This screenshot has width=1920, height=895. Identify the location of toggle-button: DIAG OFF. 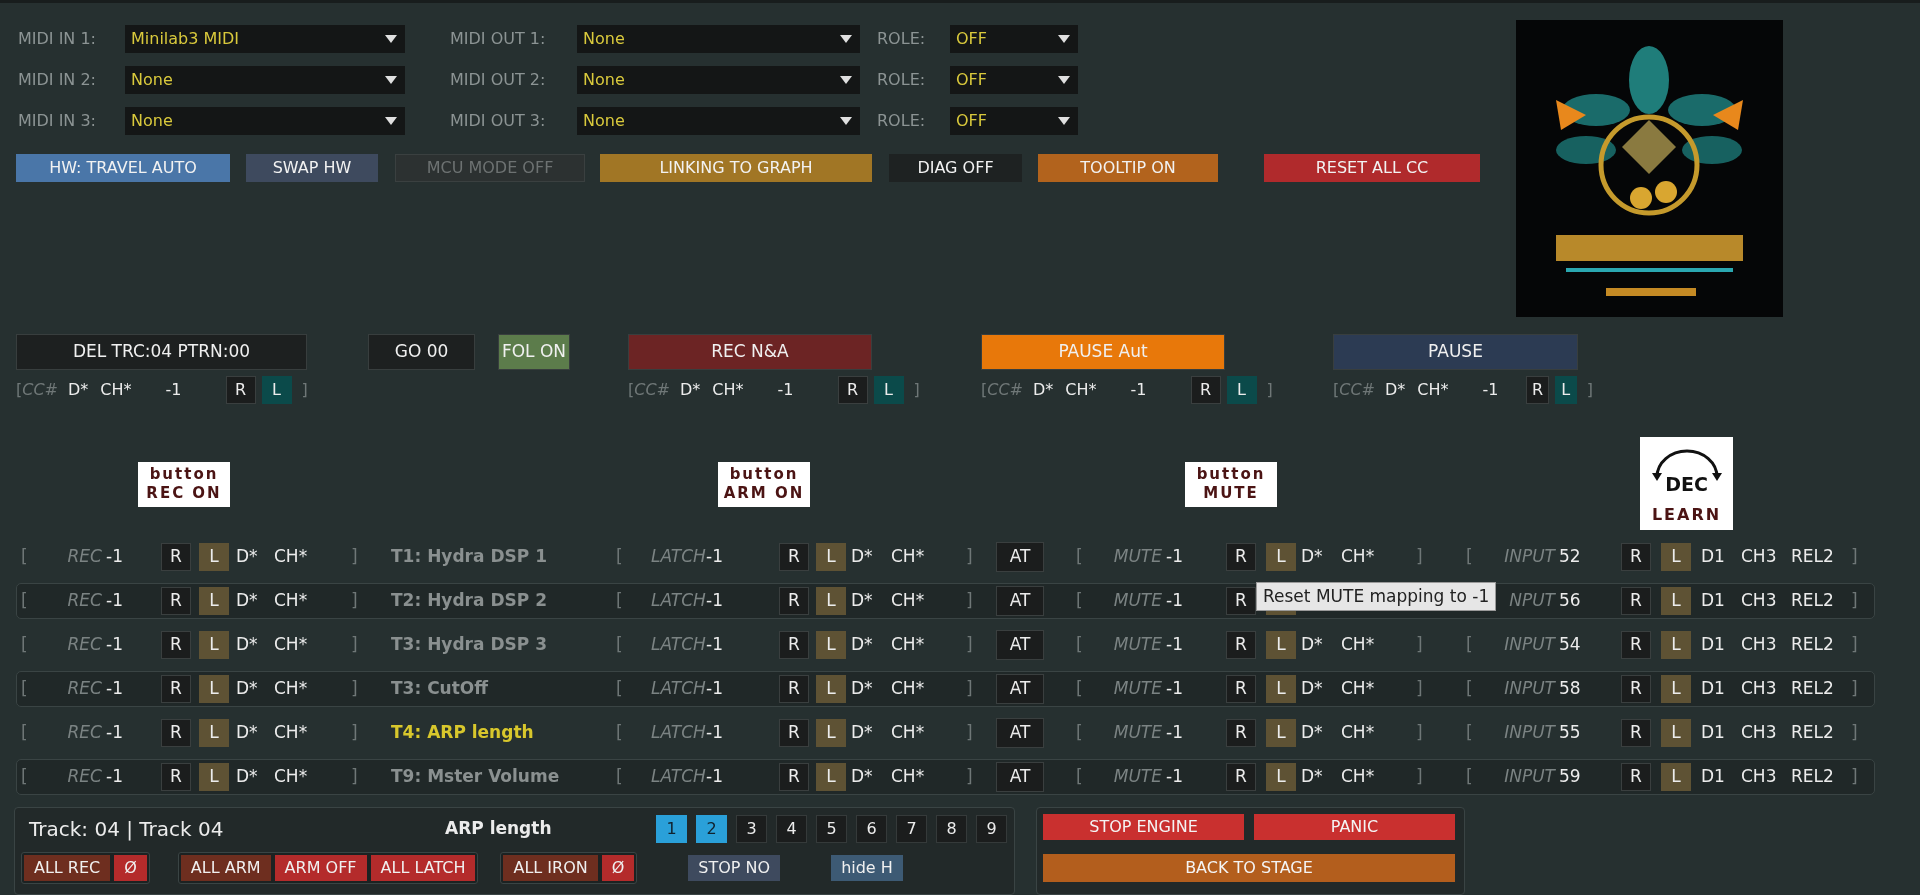
(955, 168).